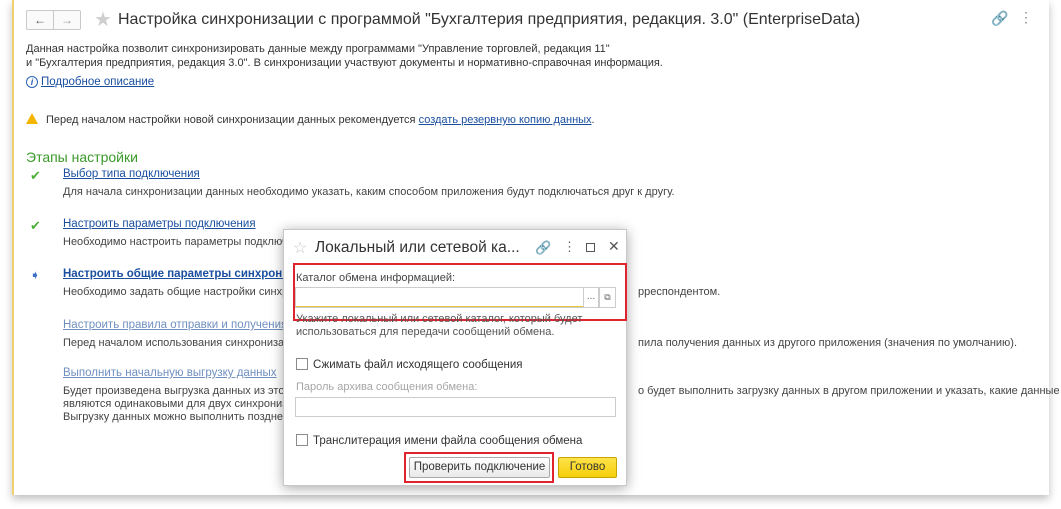  I want to click on password-input, so click(455, 407).